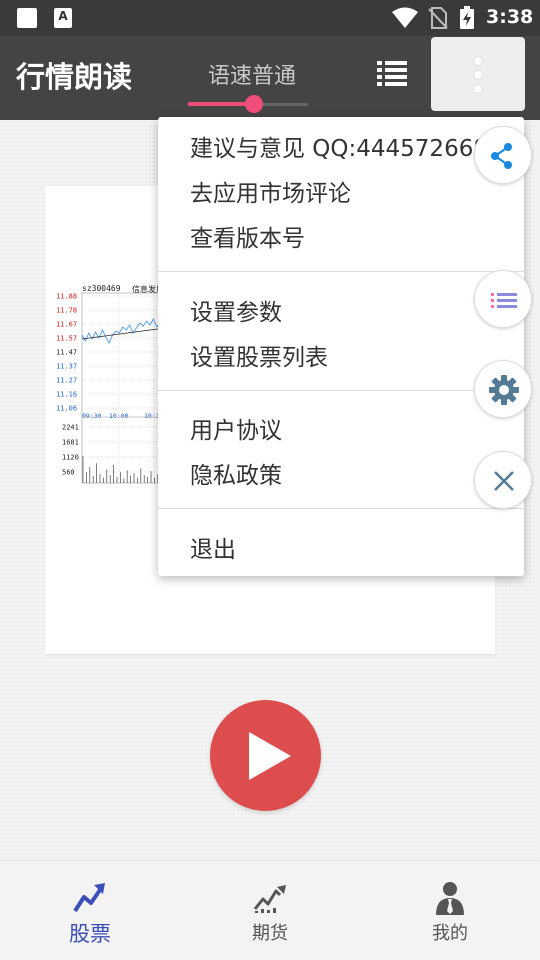 The image size is (540, 960). What do you see at coordinates (270, 933) in the screenshot?
I see `nav-label: 期货` at bounding box center [270, 933].